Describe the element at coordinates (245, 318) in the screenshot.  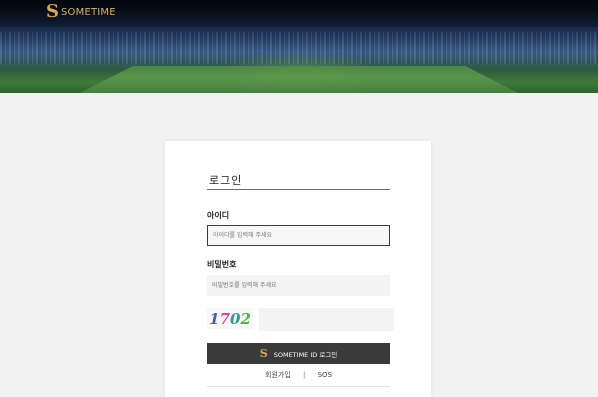
I see `captcha-char: 2` at that location.